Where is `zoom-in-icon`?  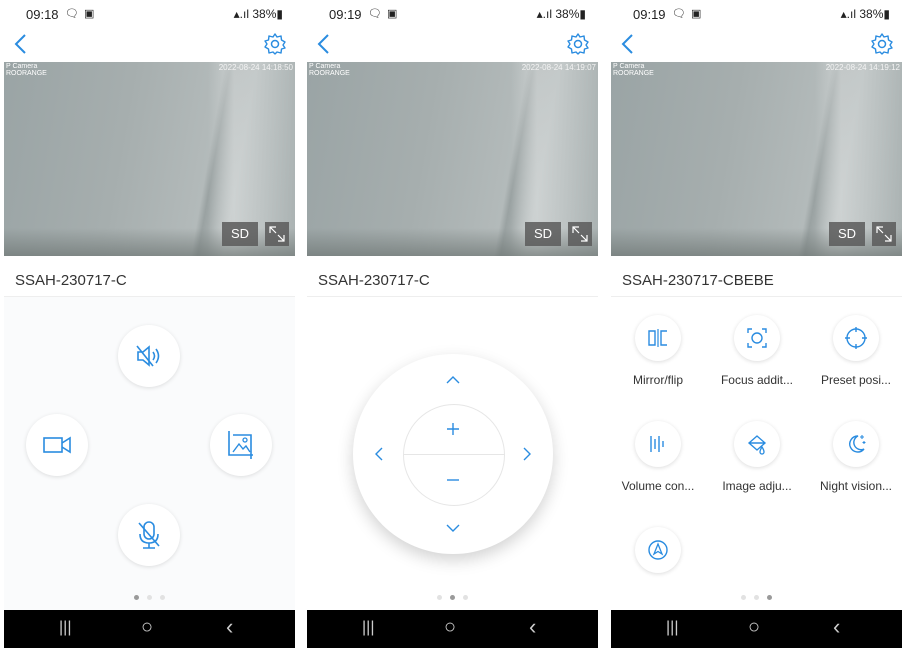
zoom-in-icon is located at coordinates (453, 429).